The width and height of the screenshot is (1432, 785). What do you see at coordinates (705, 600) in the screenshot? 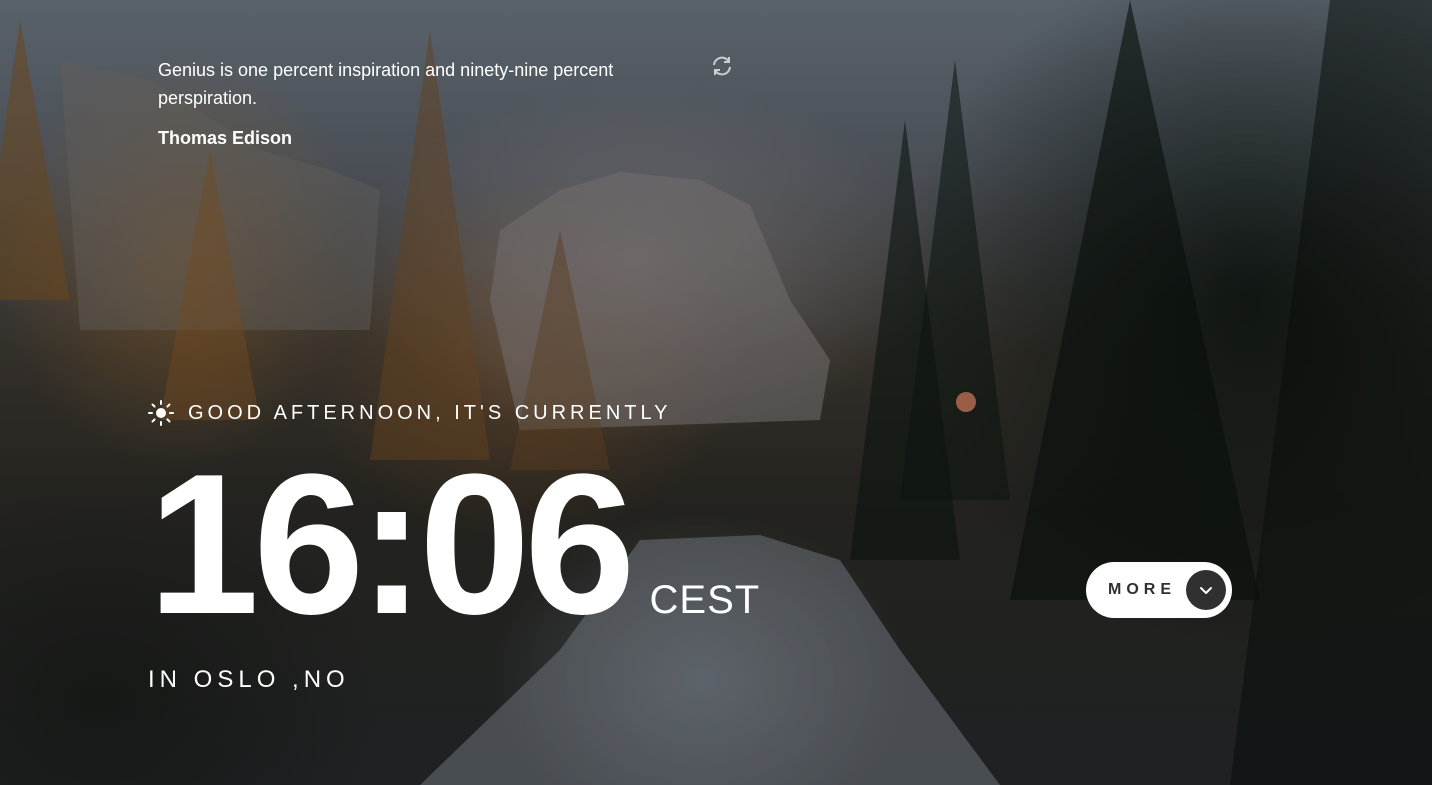
I see `clock-timezone: CEST` at bounding box center [705, 600].